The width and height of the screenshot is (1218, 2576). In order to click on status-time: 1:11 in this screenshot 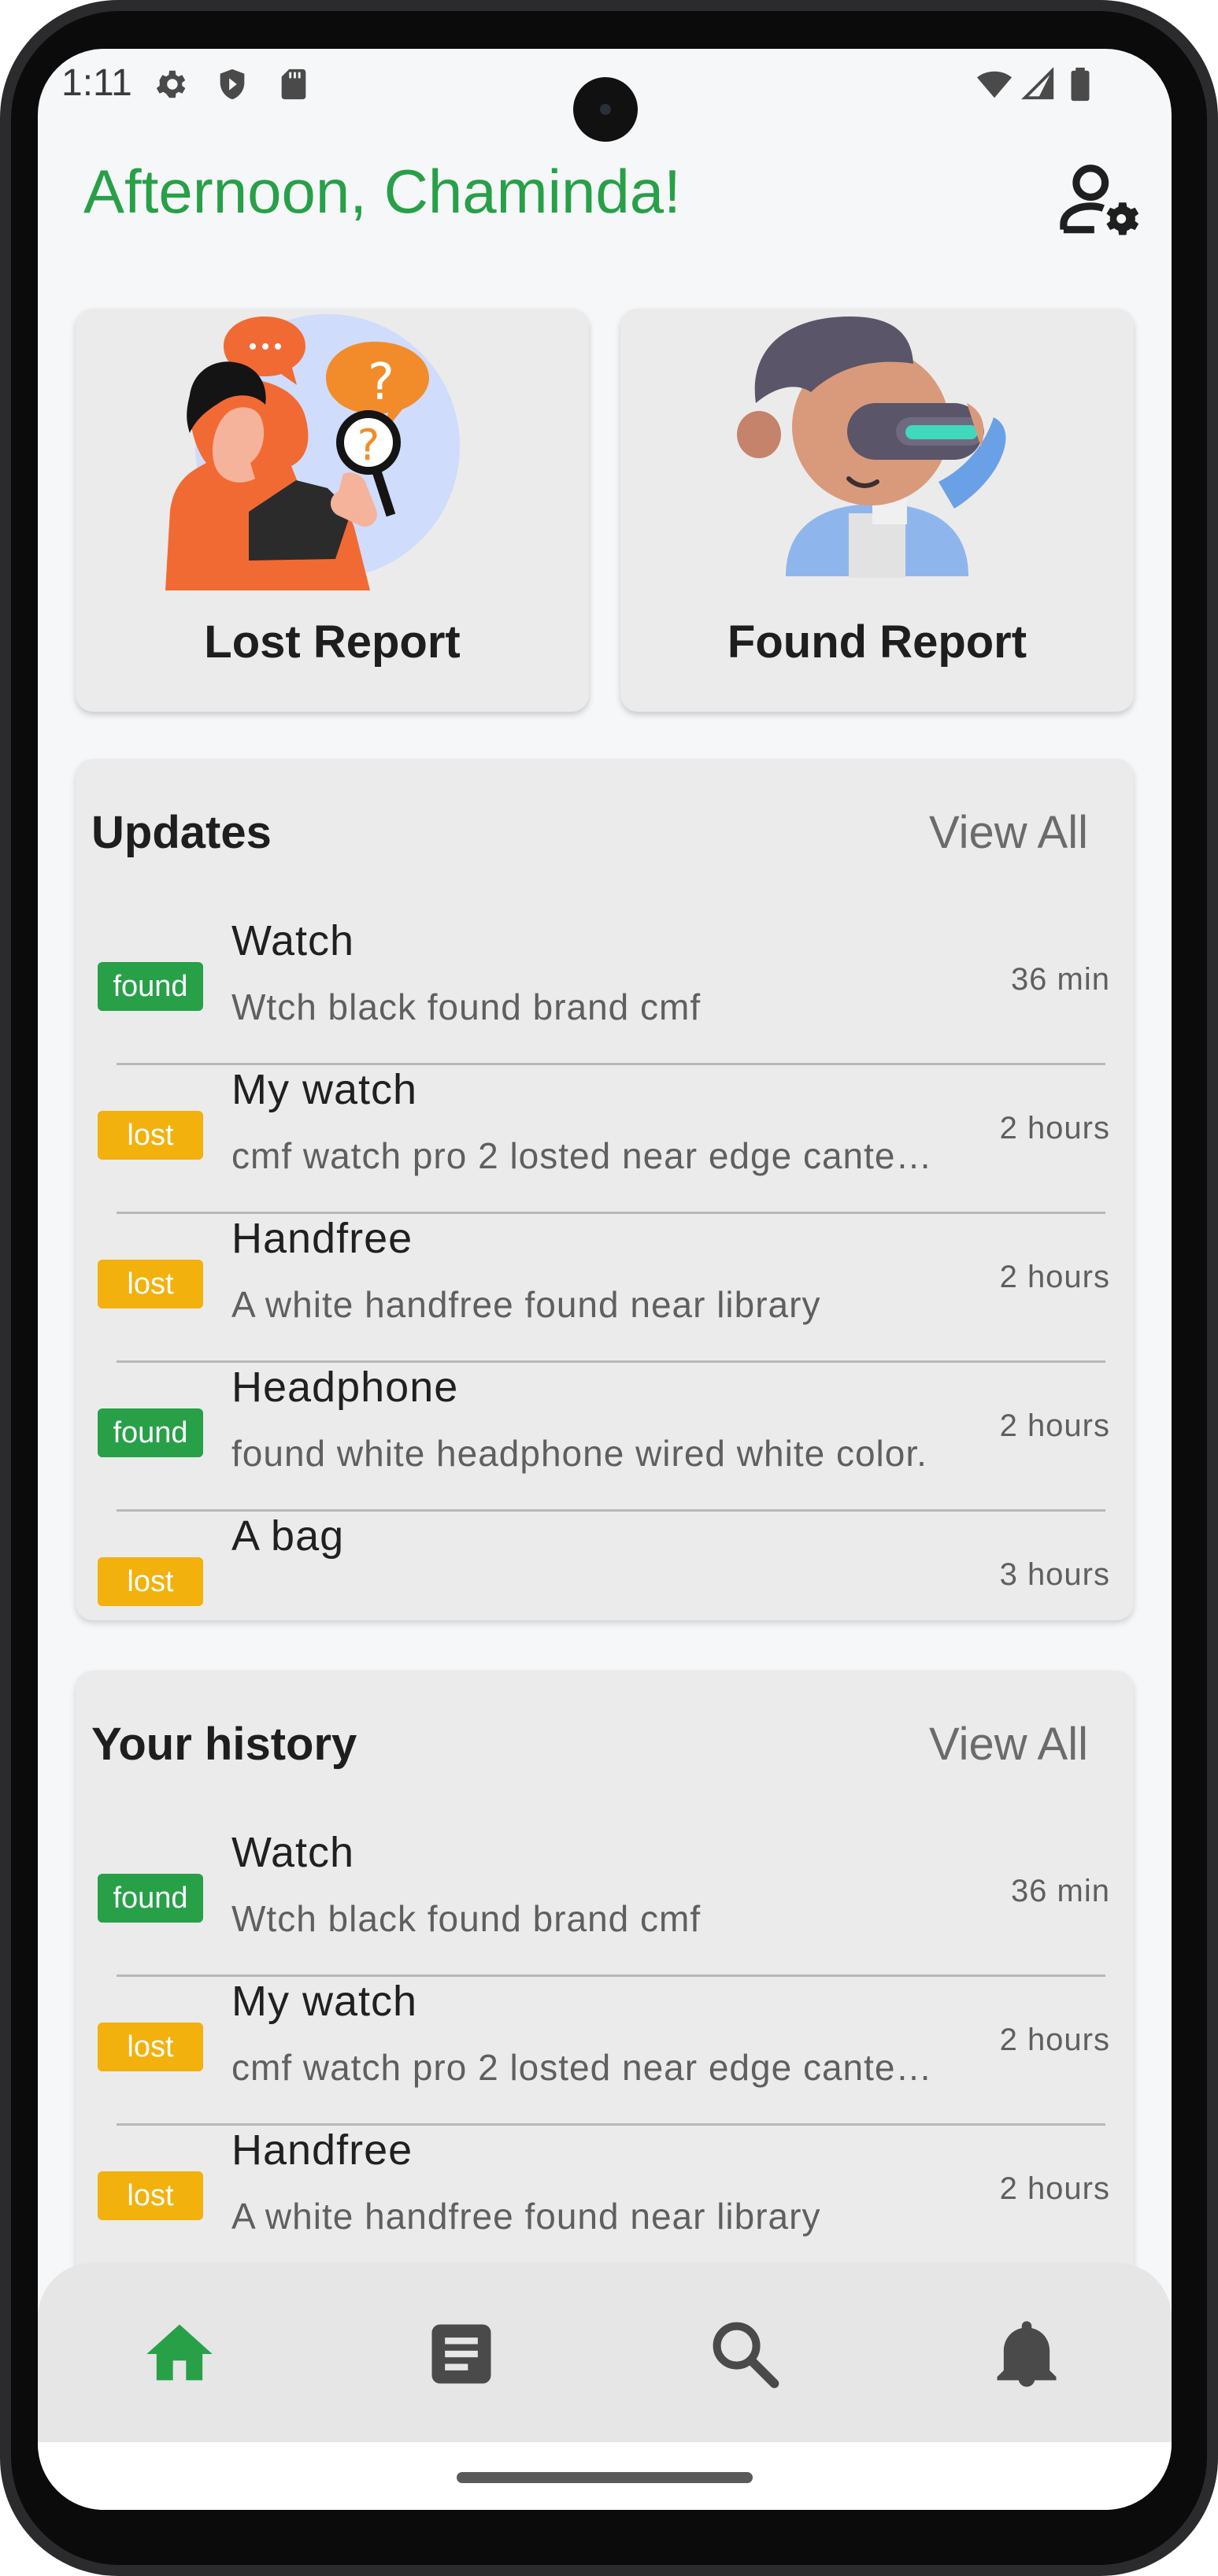, I will do `click(96, 83)`.